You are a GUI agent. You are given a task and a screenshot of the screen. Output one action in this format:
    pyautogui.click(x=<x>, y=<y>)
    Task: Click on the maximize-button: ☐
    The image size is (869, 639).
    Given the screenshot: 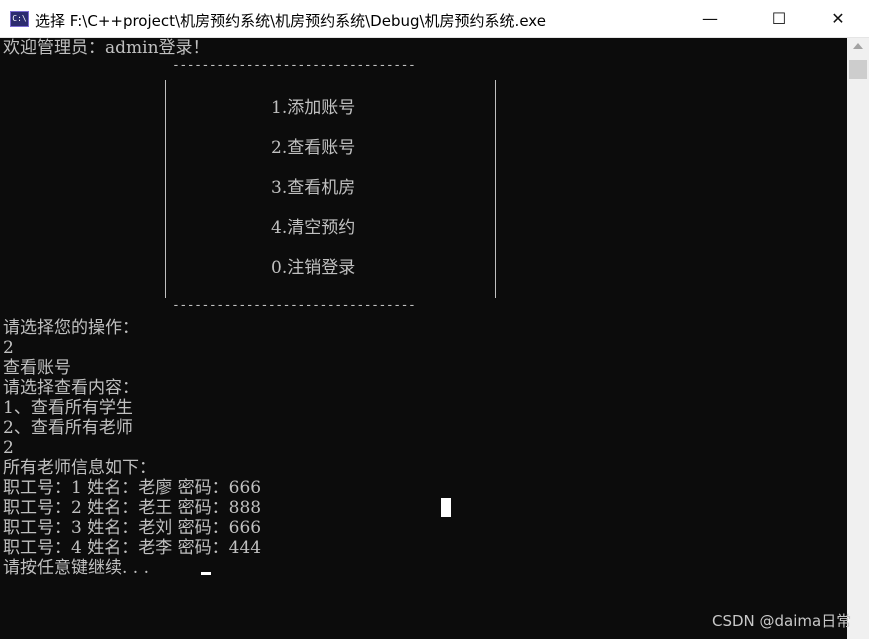 What is the action you would take?
    pyautogui.click(x=779, y=19)
    